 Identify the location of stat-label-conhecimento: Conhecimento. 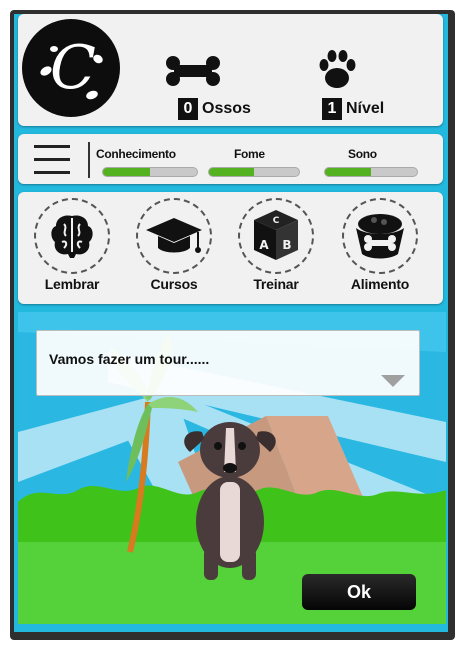
(136, 154).